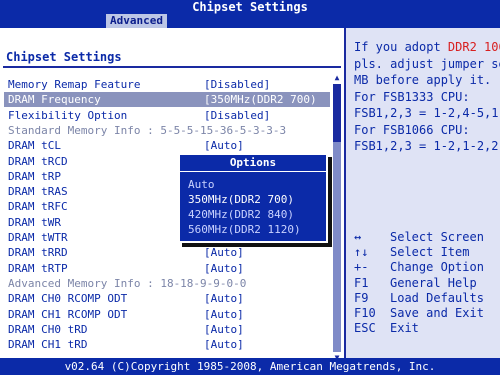 This screenshot has width=500, height=375. I want to click on help-text: If you adopt, so click(401, 47).